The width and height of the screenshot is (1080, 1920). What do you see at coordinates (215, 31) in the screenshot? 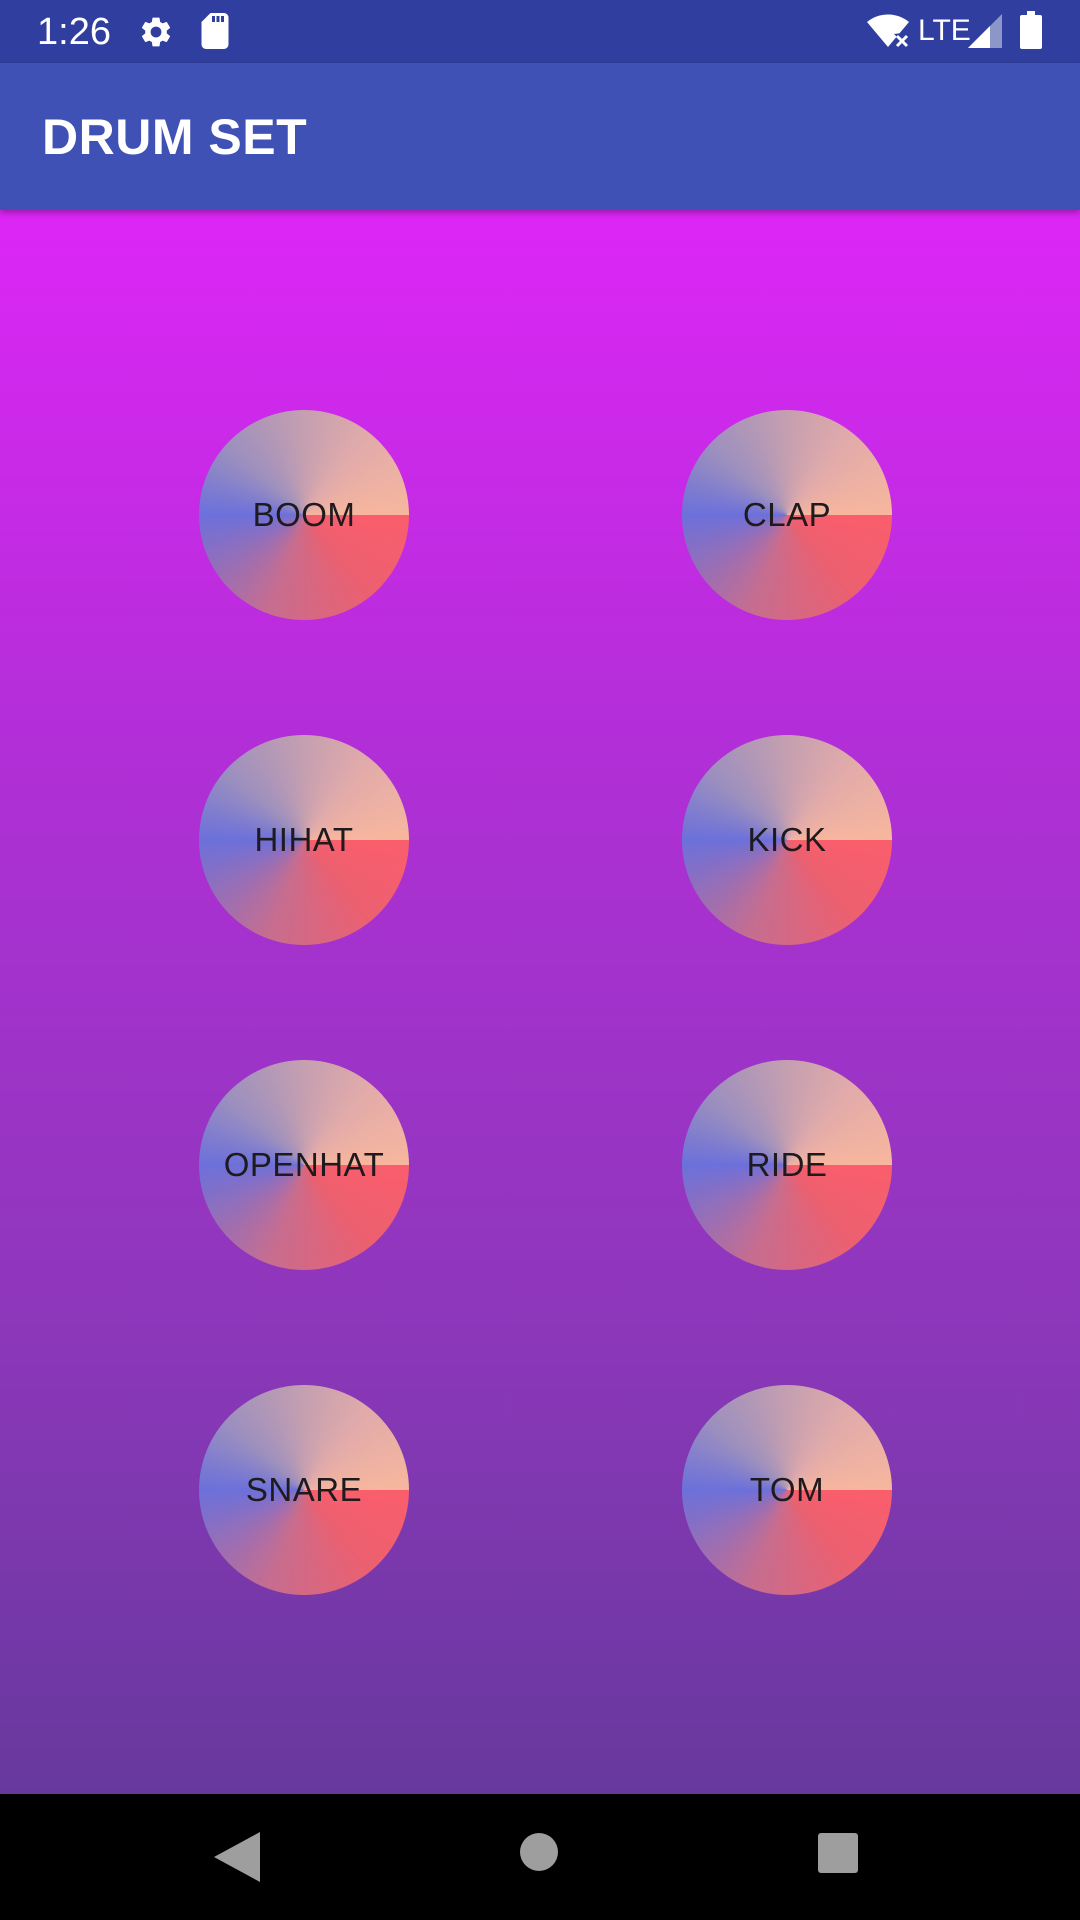
I see `sd-card-icon` at bounding box center [215, 31].